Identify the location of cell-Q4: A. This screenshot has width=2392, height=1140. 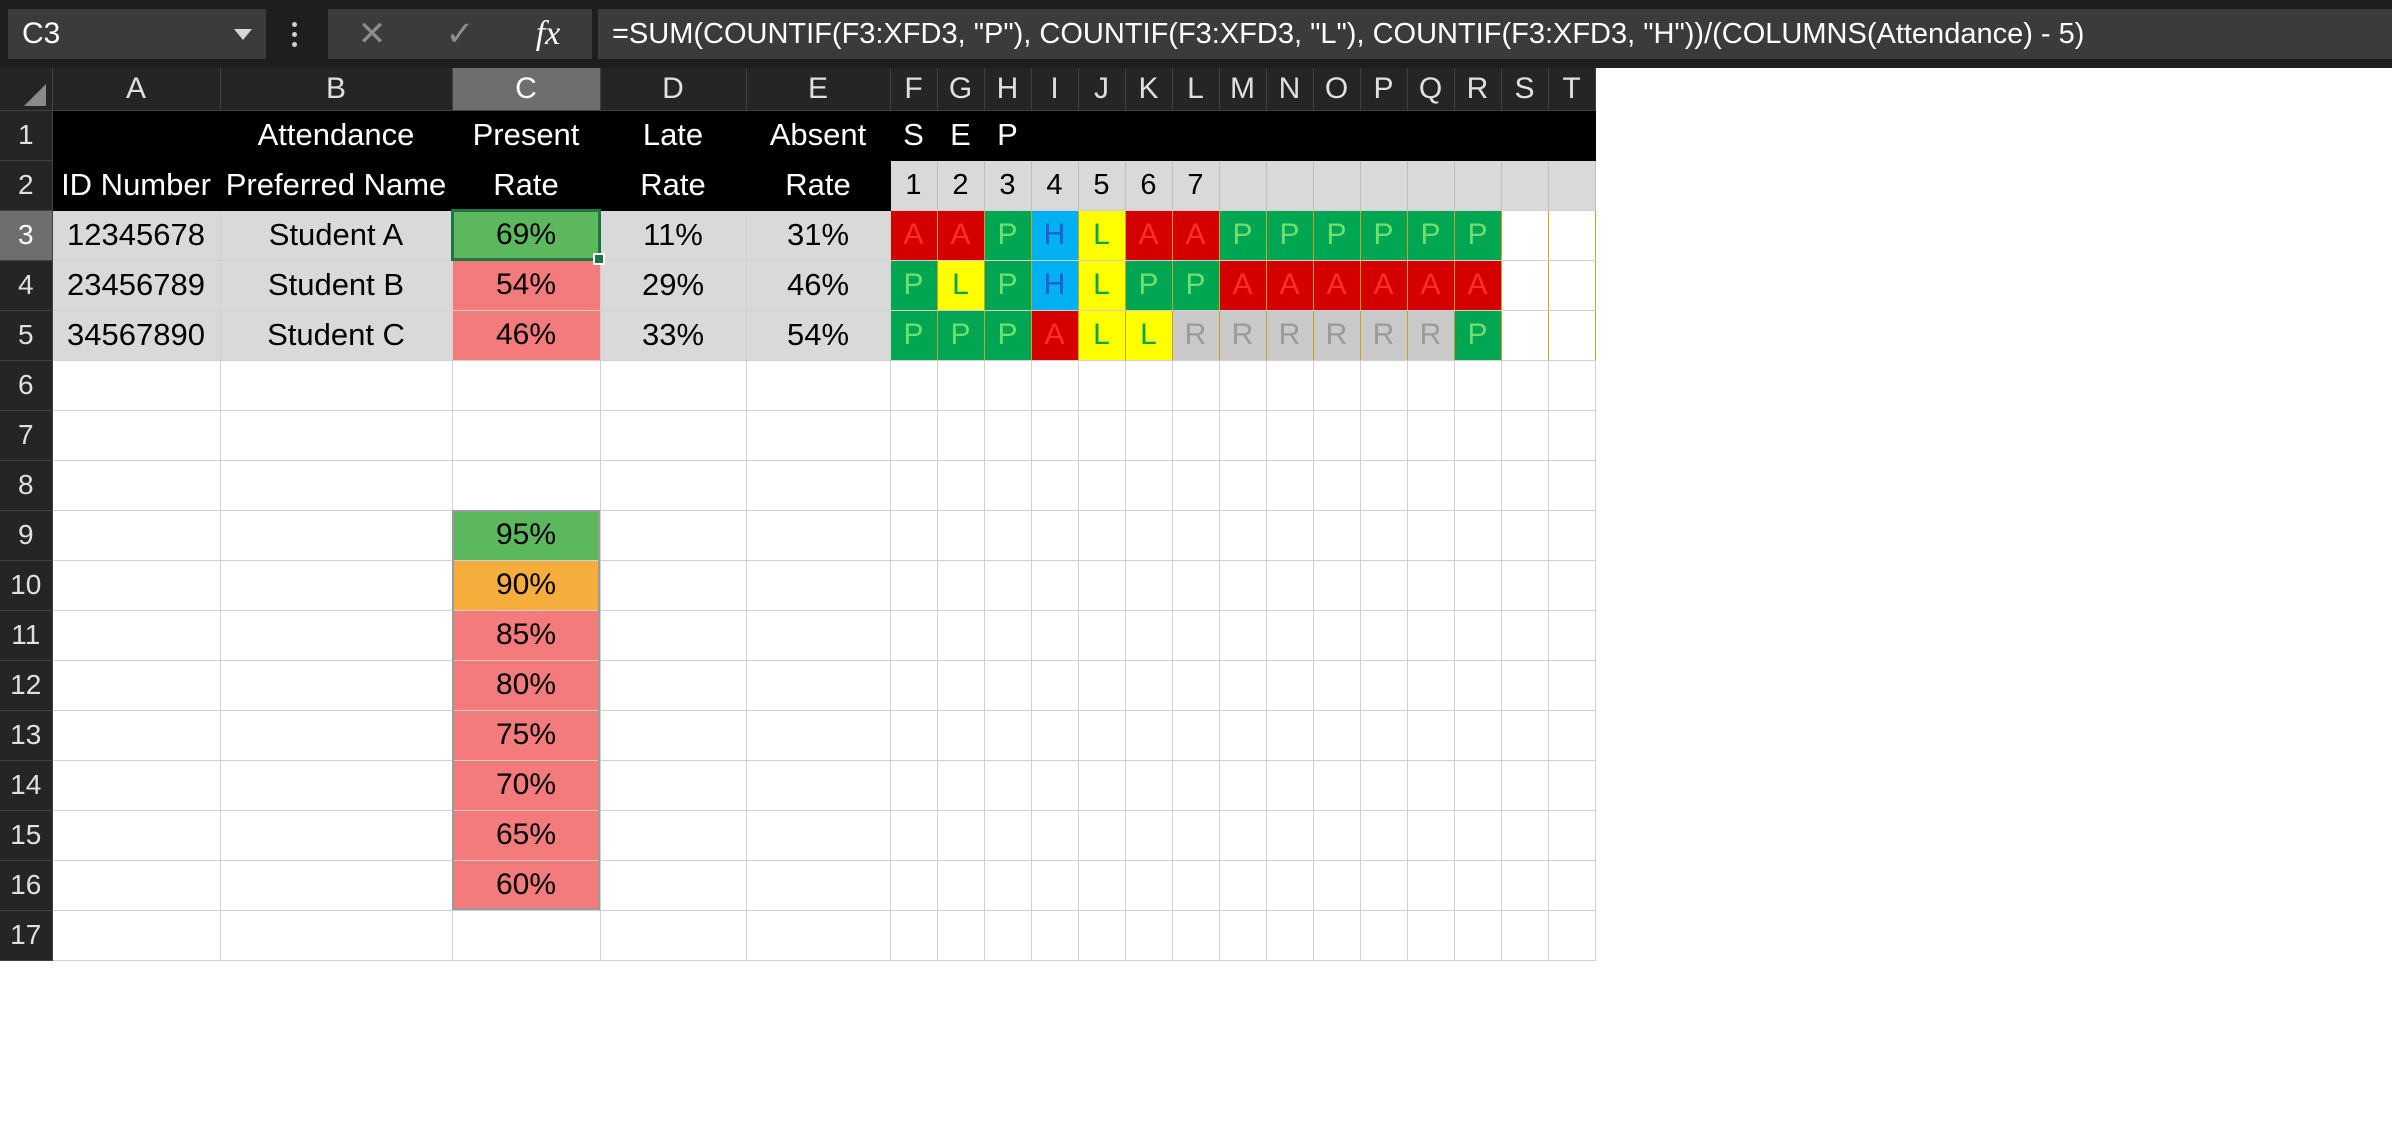
(1431, 285).